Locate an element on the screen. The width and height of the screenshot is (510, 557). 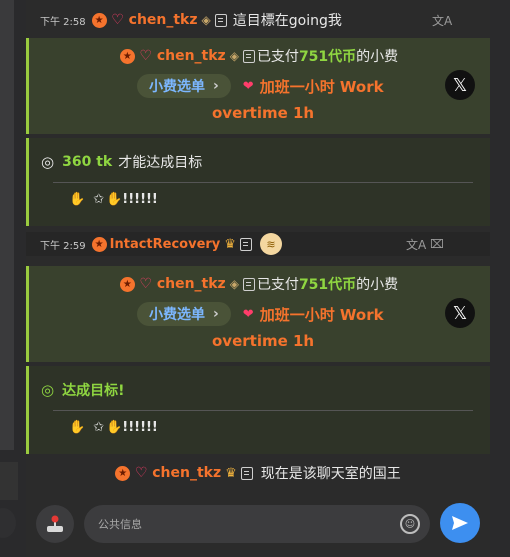
send-icon is located at coordinates (460, 523).